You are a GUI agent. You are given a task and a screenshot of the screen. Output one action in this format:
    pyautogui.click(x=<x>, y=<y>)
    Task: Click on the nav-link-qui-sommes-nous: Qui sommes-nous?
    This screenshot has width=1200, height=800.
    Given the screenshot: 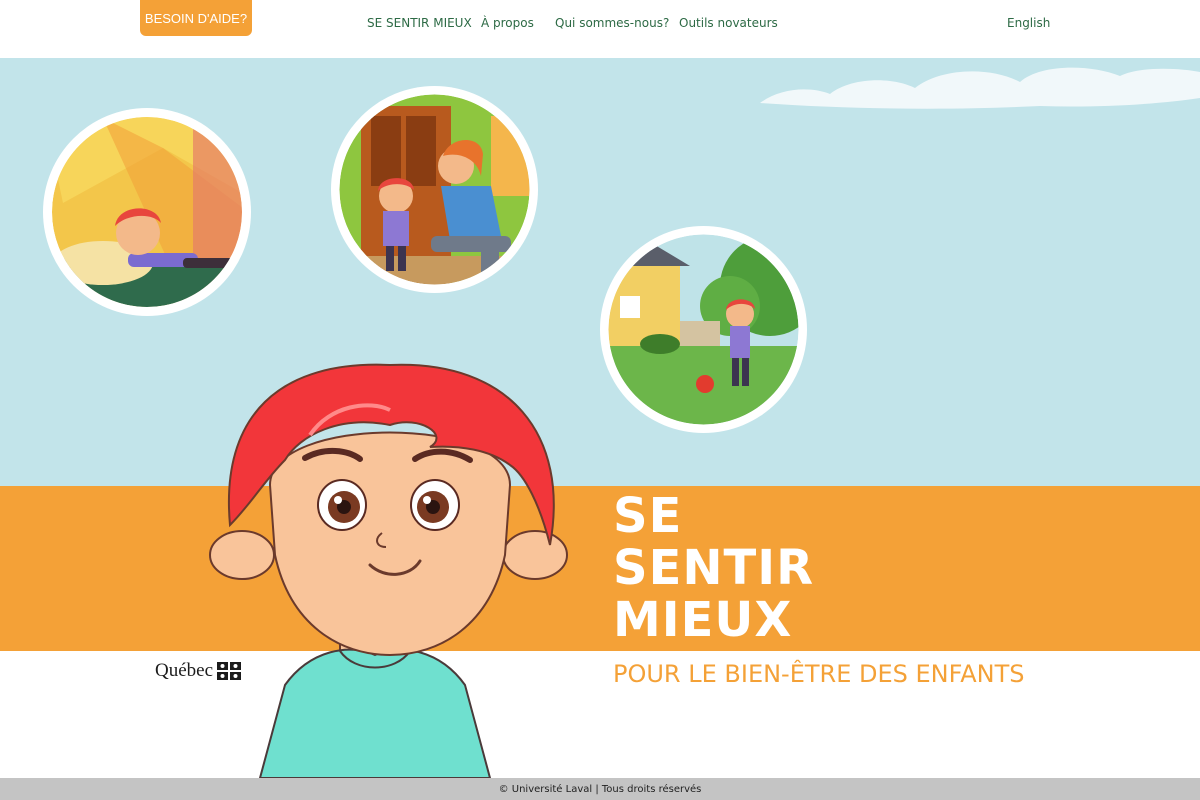 What is the action you would take?
    pyautogui.click(x=612, y=23)
    